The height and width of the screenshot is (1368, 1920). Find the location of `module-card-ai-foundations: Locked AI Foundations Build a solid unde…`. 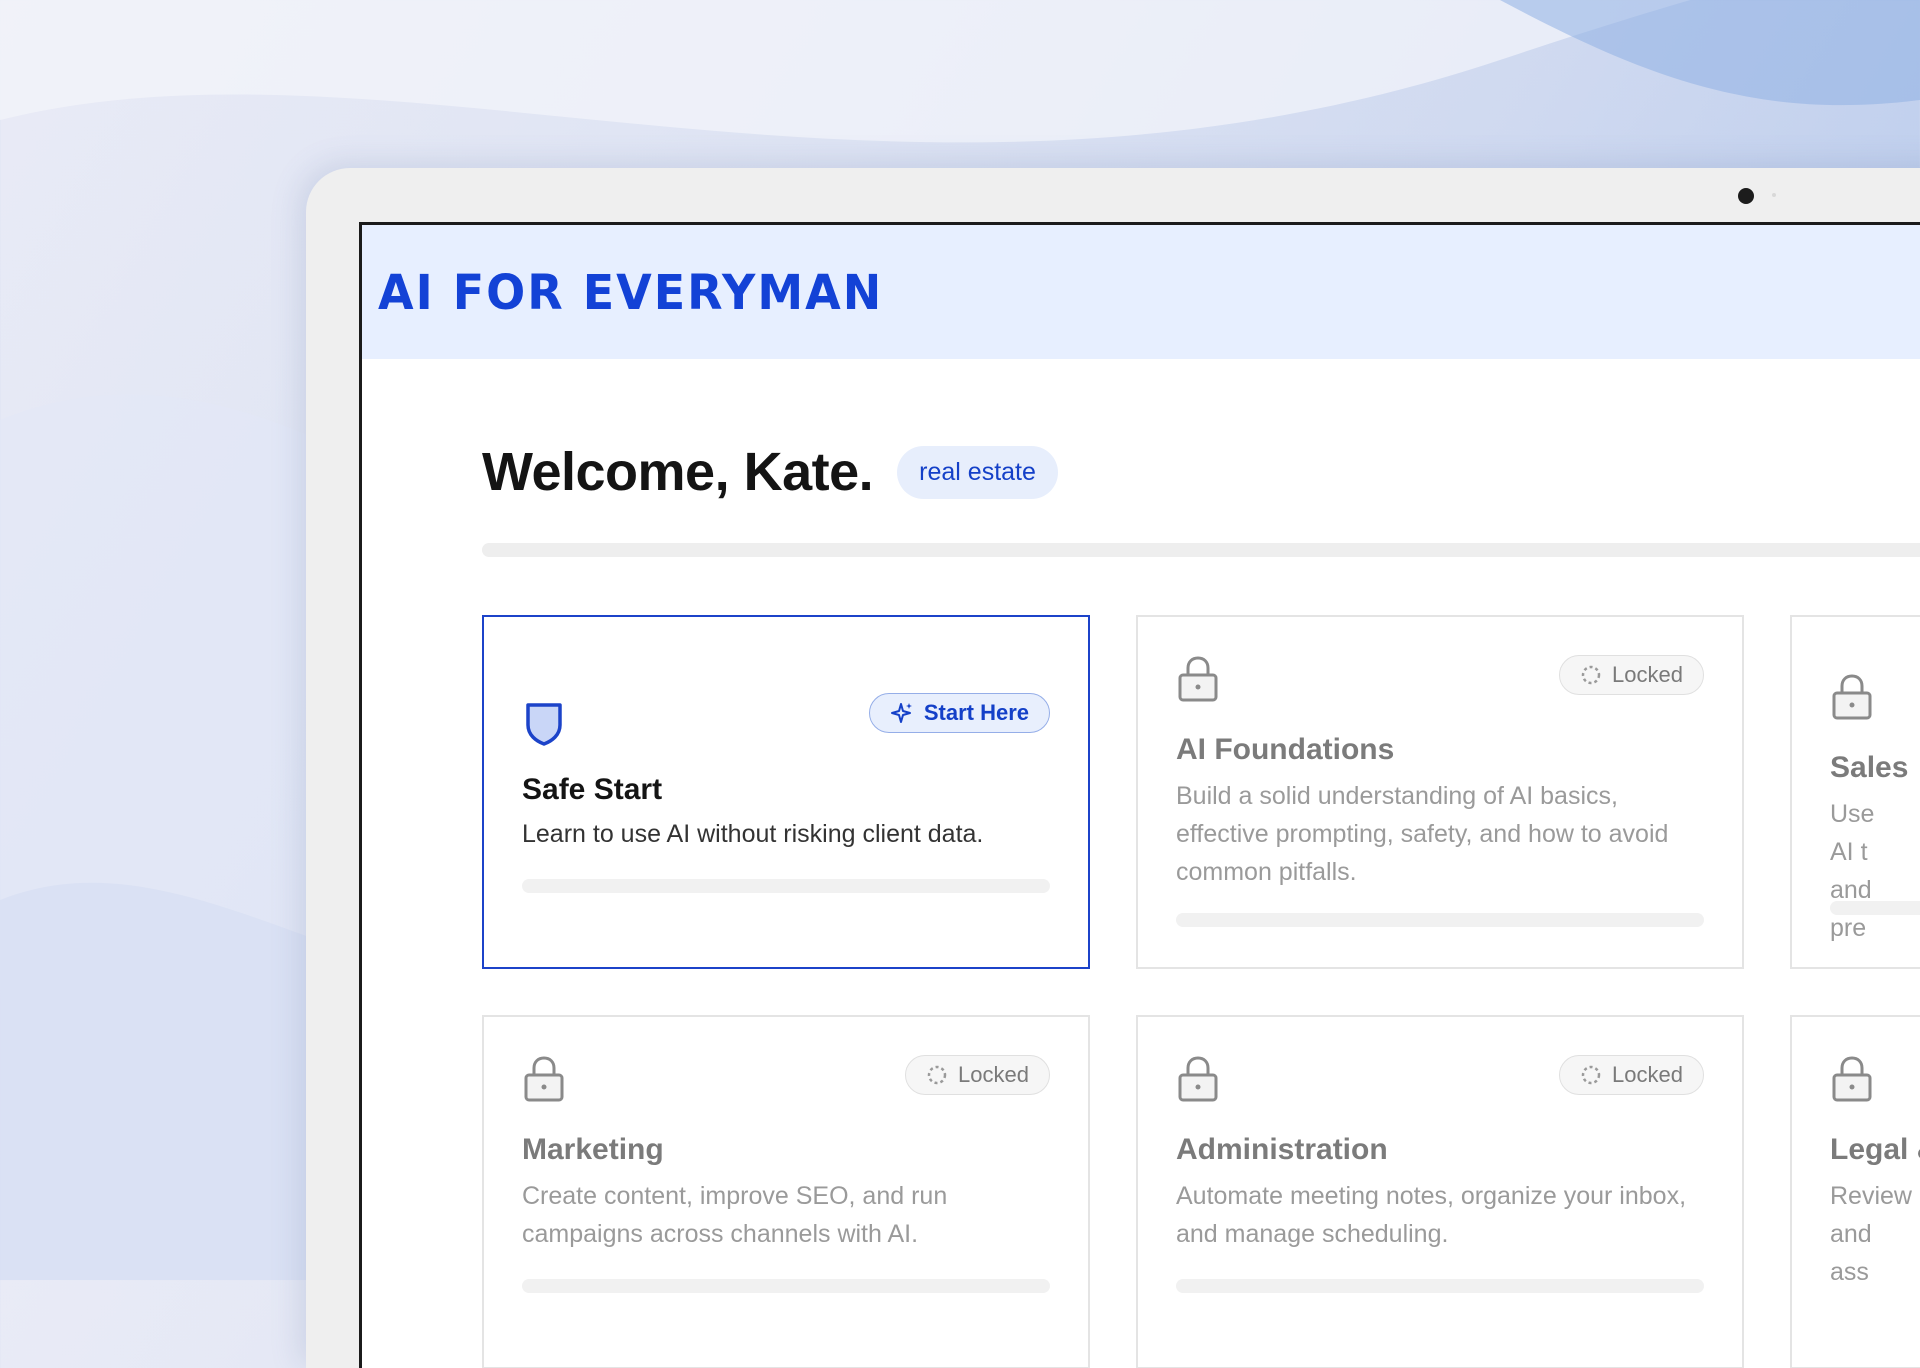

module-card-ai-foundations: Locked AI Foundations Build a solid unde… is located at coordinates (1440, 792).